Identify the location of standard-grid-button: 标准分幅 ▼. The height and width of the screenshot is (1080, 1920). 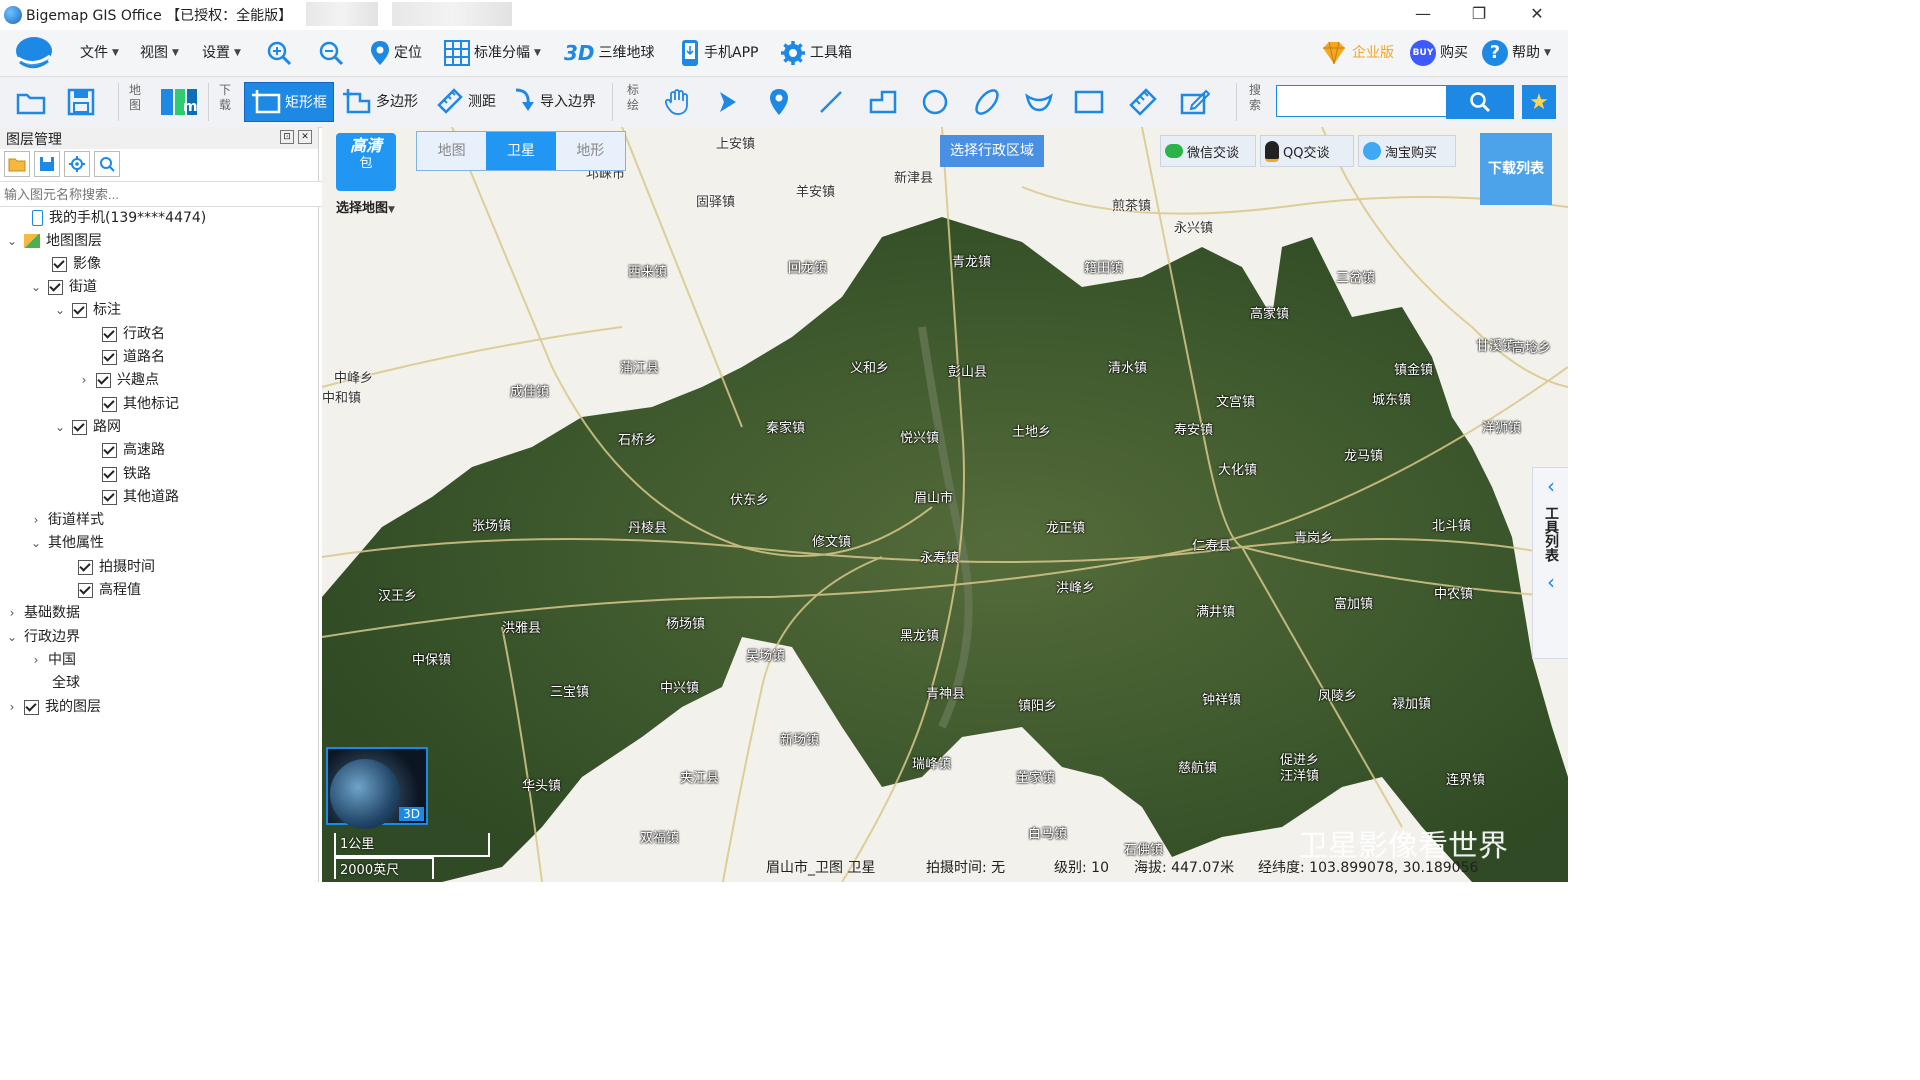
(492, 53).